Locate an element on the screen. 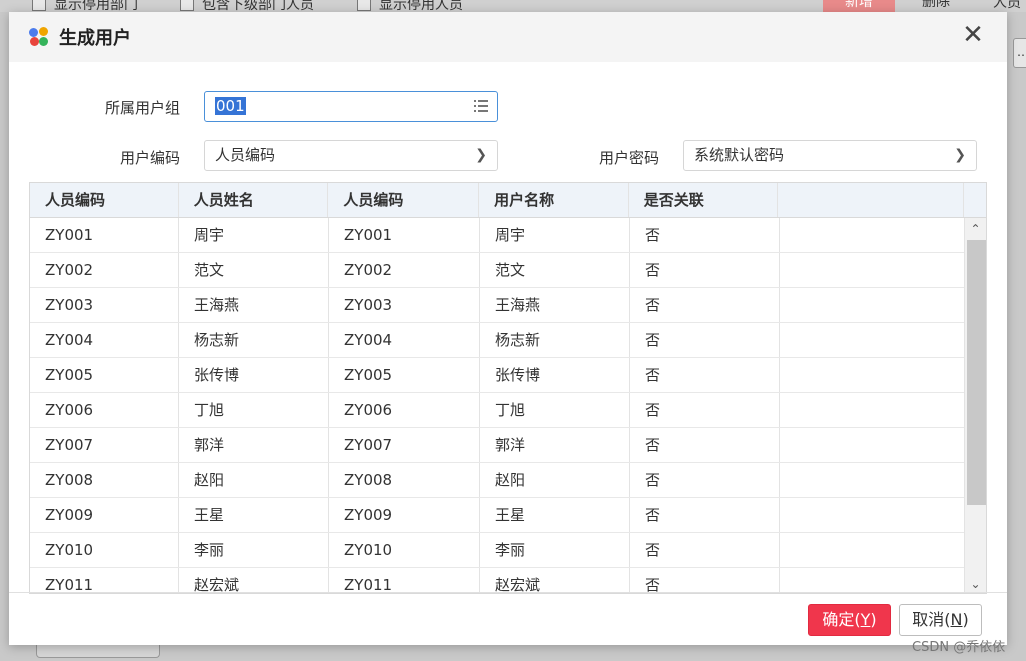 The height and width of the screenshot is (661, 1026). cell-user-name: 李丽 is located at coordinates (555, 550).